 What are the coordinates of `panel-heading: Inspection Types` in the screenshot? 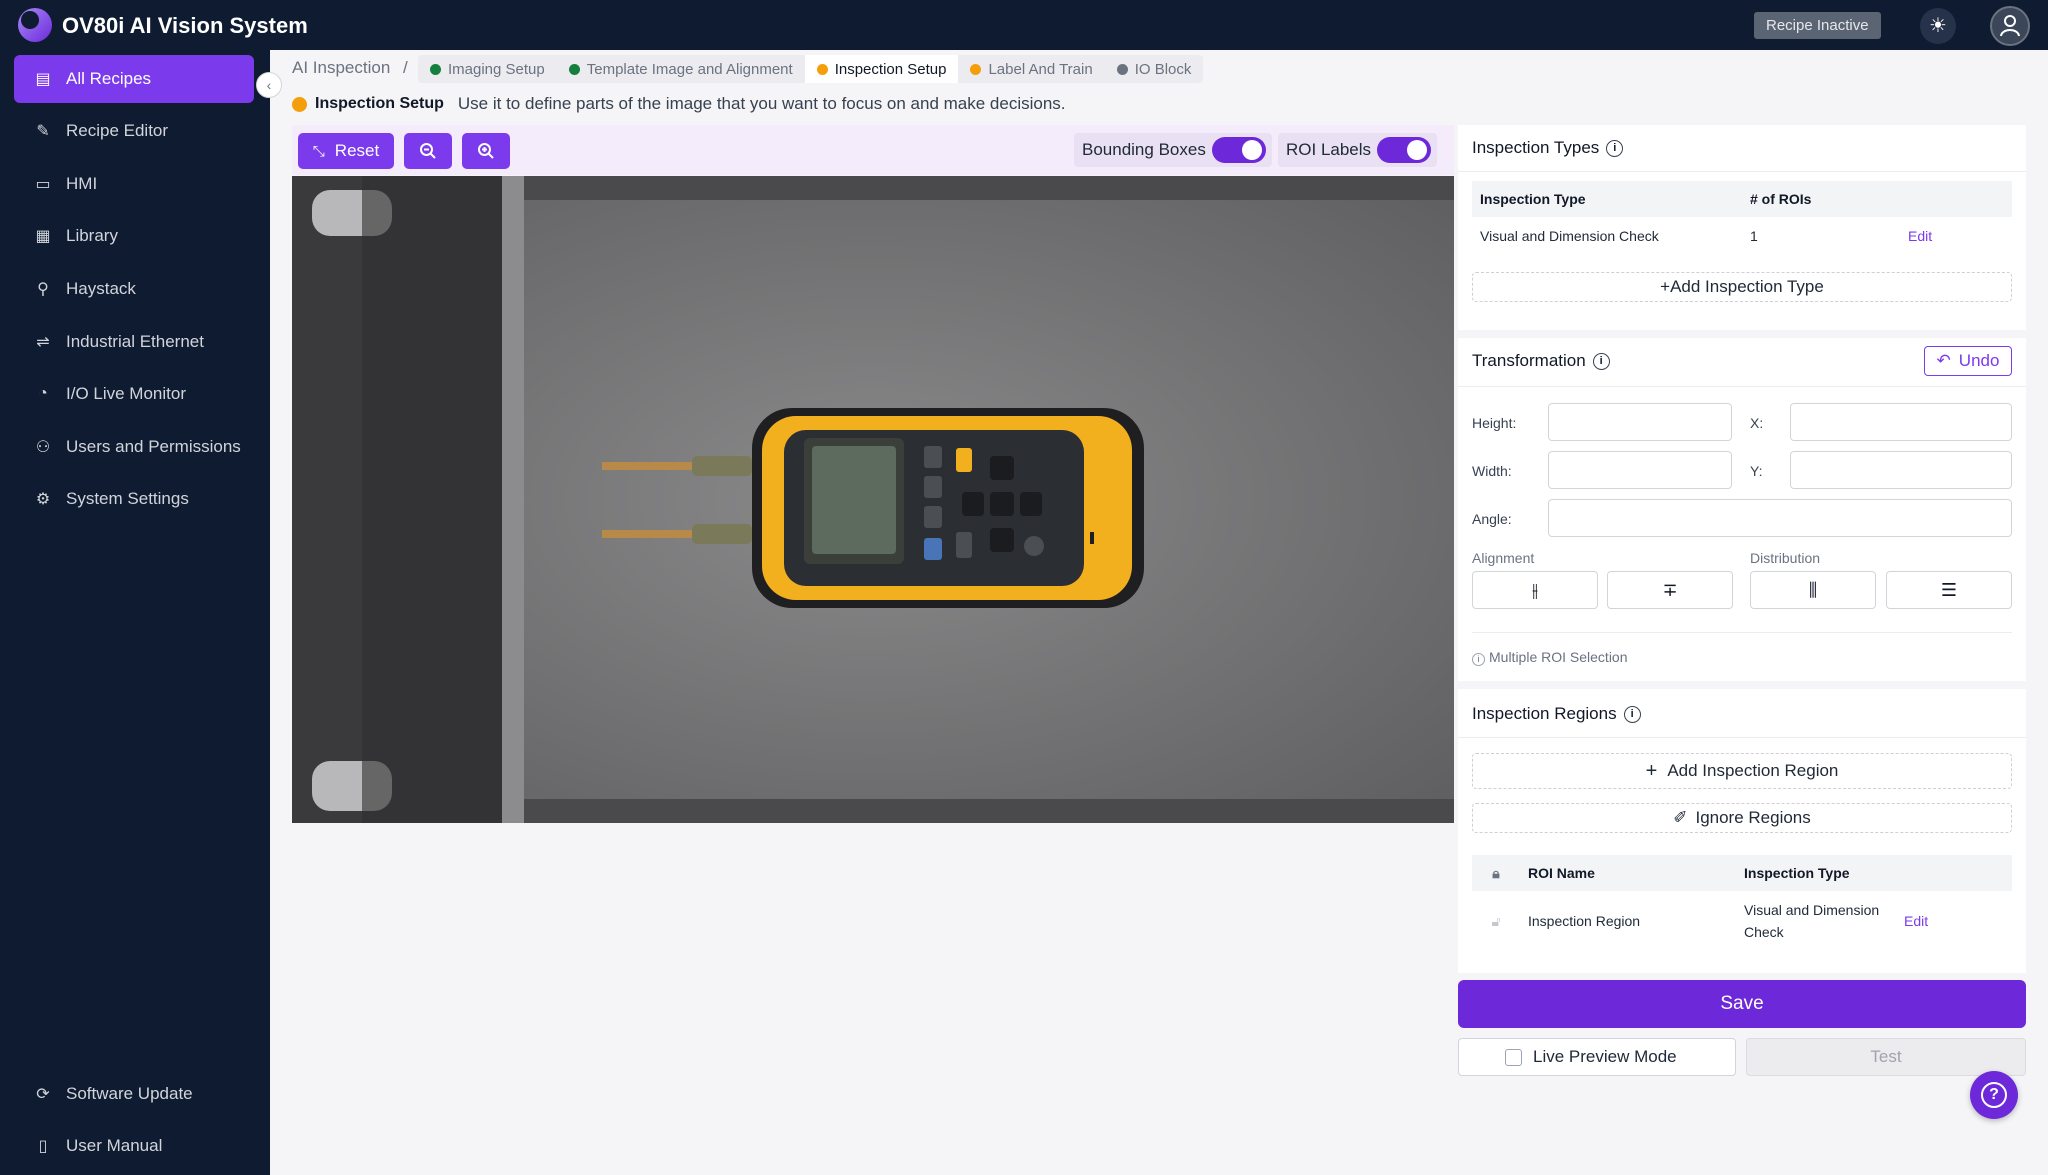 It's located at (1536, 147).